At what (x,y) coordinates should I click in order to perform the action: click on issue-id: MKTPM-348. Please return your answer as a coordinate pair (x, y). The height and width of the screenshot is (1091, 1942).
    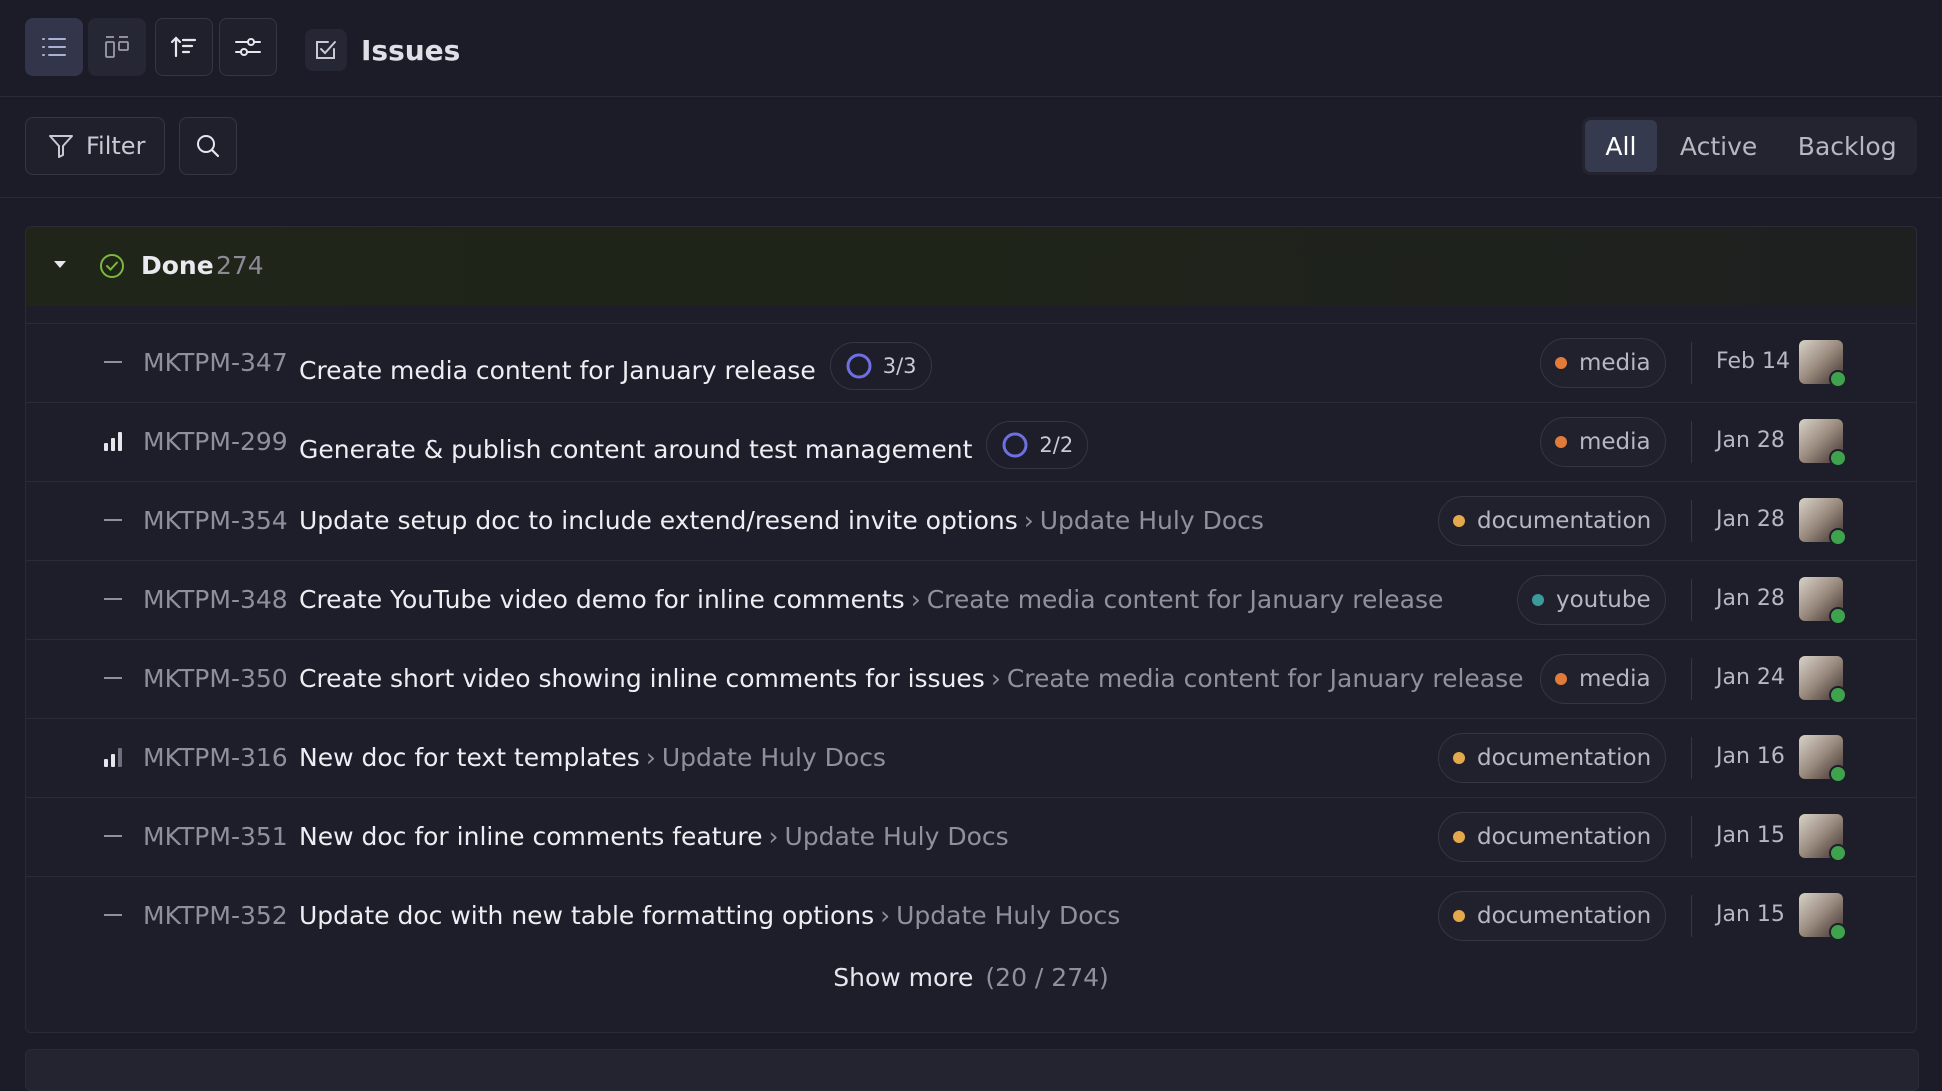
    Looking at the image, I should click on (215, 599).